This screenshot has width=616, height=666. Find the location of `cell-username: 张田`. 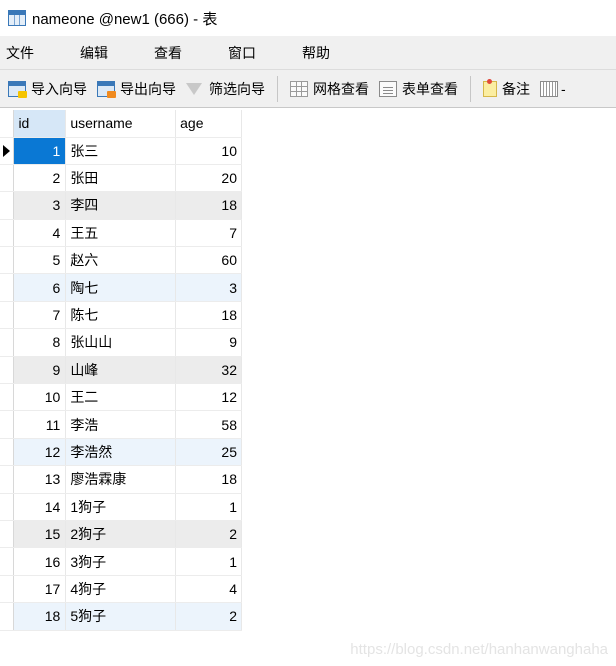

cell-username: 张田 is located at coordinates (121, 178).